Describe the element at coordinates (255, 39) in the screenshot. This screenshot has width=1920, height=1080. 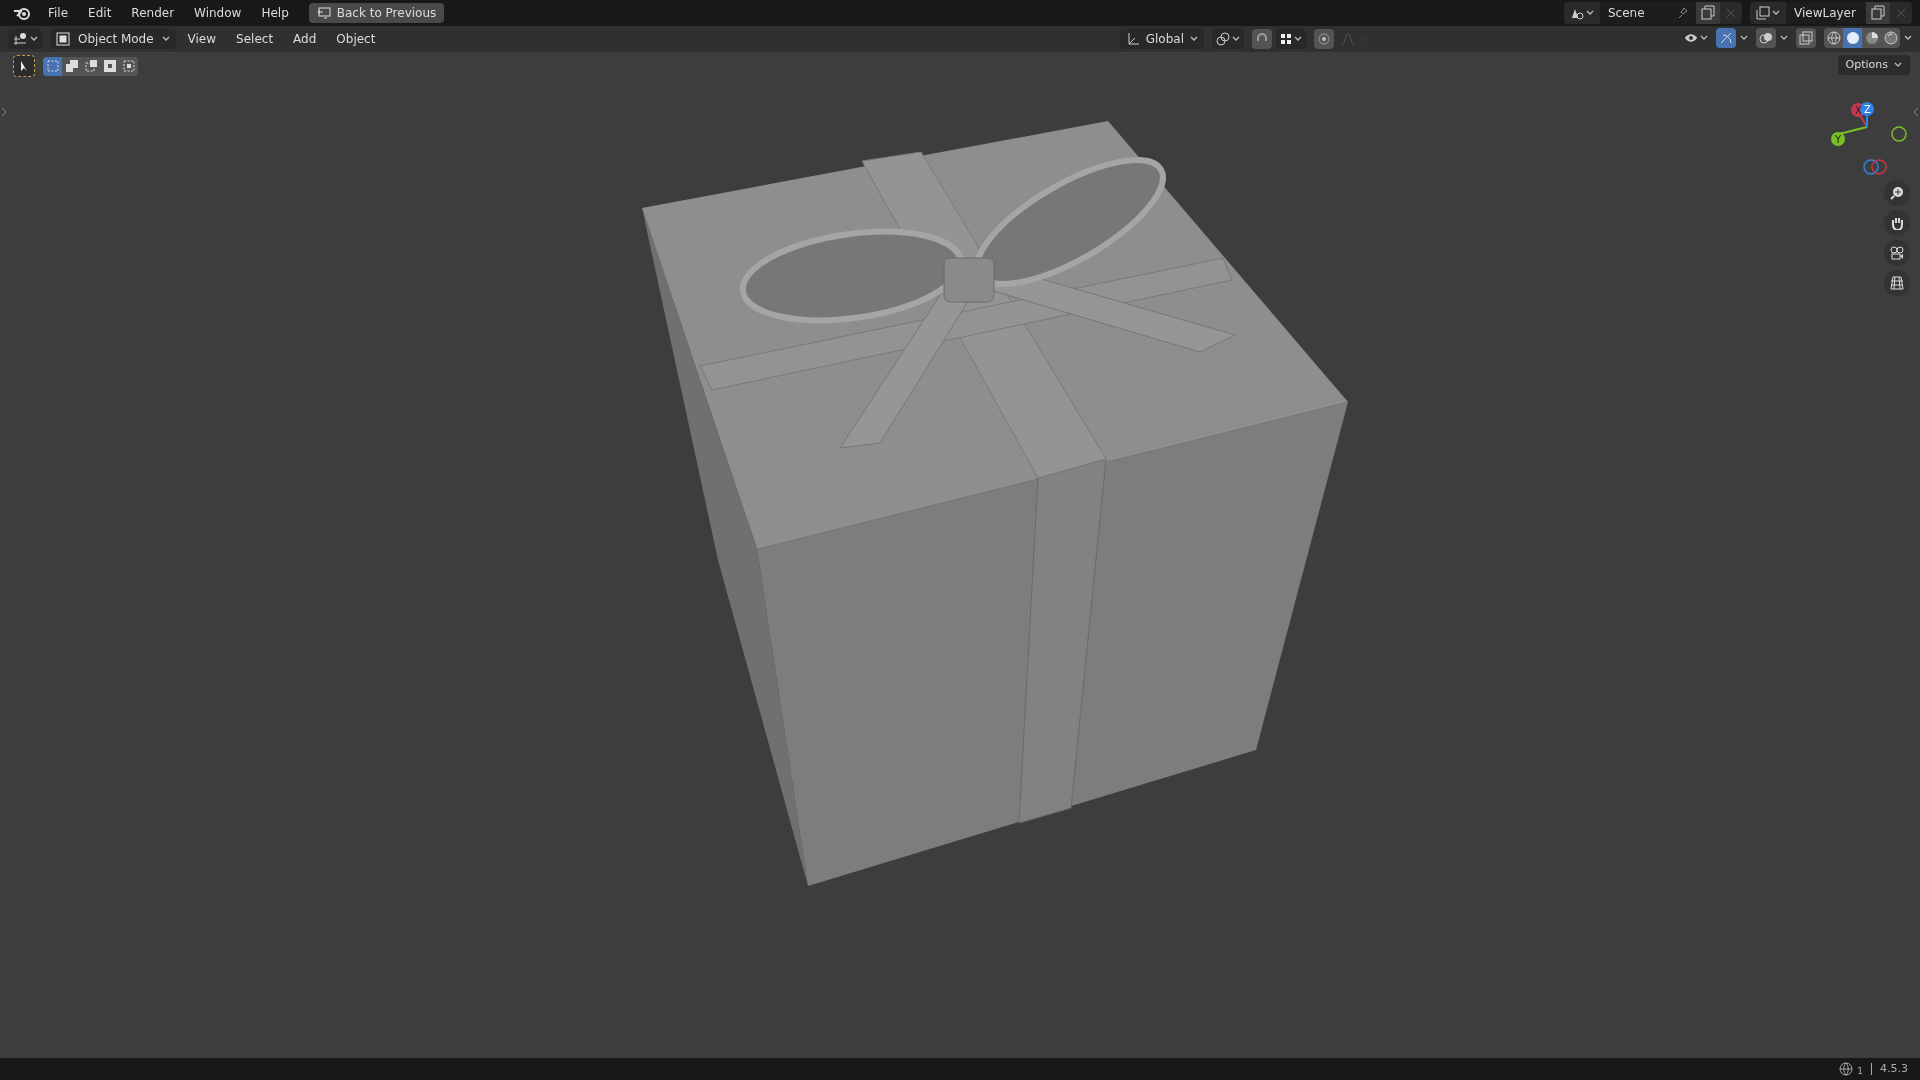
I see `header-menu-item: Select` at that location.